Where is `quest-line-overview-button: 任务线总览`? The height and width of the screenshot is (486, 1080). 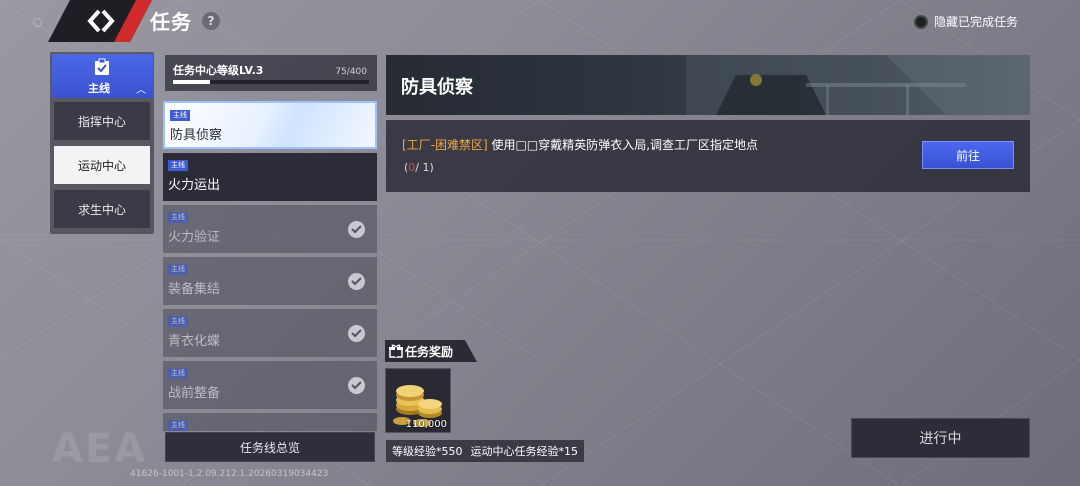
quest-line-overview-button: 任务线总览 is located at coordinates (270, 447).